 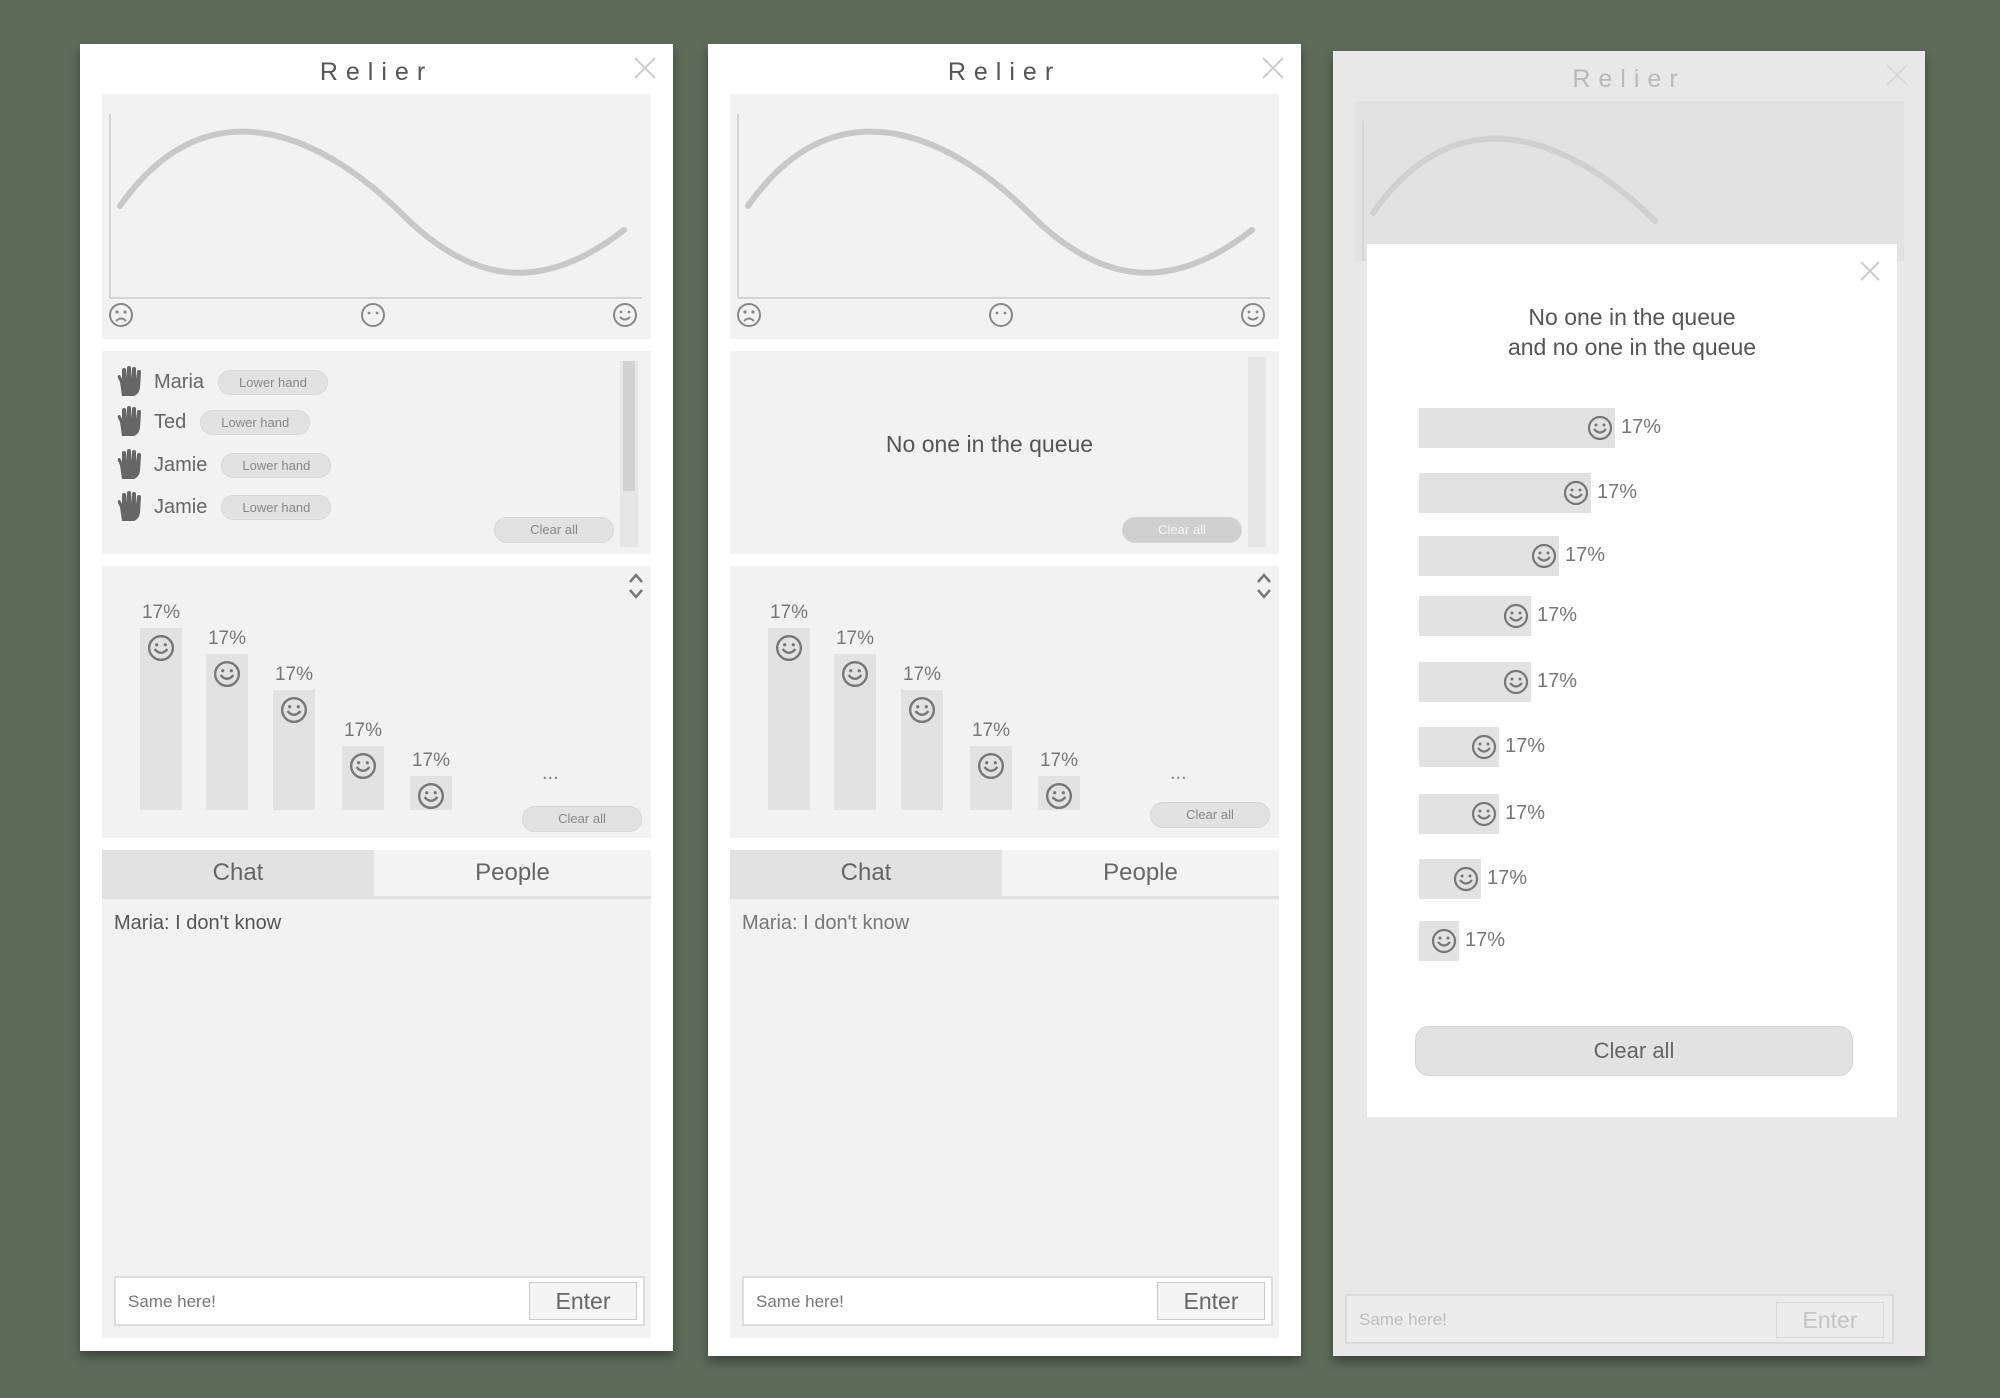 I want to click on modal-clear-all-button: Clear all, so click(x=1634, y=1051).